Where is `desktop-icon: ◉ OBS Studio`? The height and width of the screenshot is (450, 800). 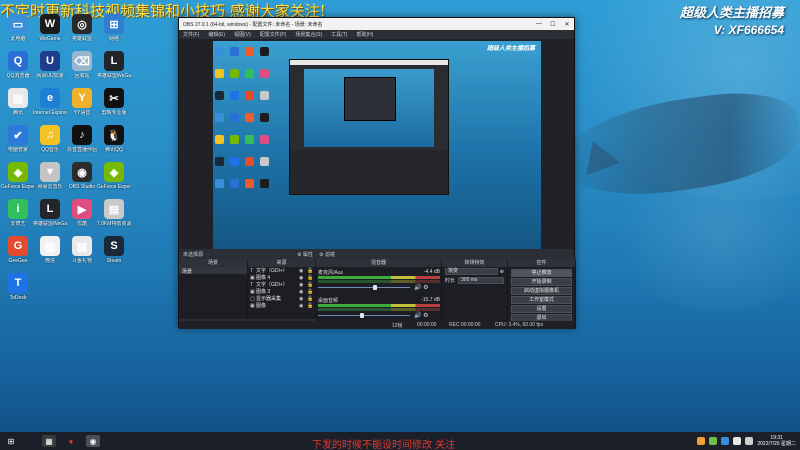
desktop-icon: ◉ OBS Studio is located at coordinates (82, 176).